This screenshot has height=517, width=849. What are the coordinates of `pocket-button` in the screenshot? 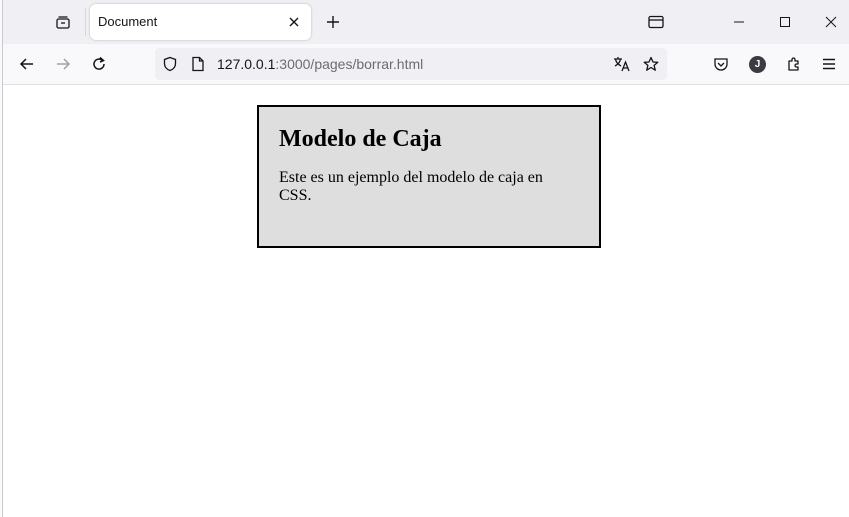 It's located at (721, 64).